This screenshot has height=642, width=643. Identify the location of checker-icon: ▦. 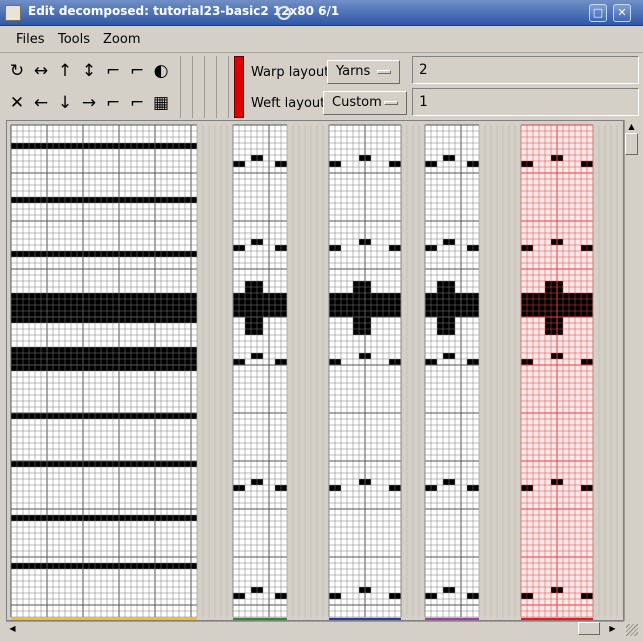
(161, 103).